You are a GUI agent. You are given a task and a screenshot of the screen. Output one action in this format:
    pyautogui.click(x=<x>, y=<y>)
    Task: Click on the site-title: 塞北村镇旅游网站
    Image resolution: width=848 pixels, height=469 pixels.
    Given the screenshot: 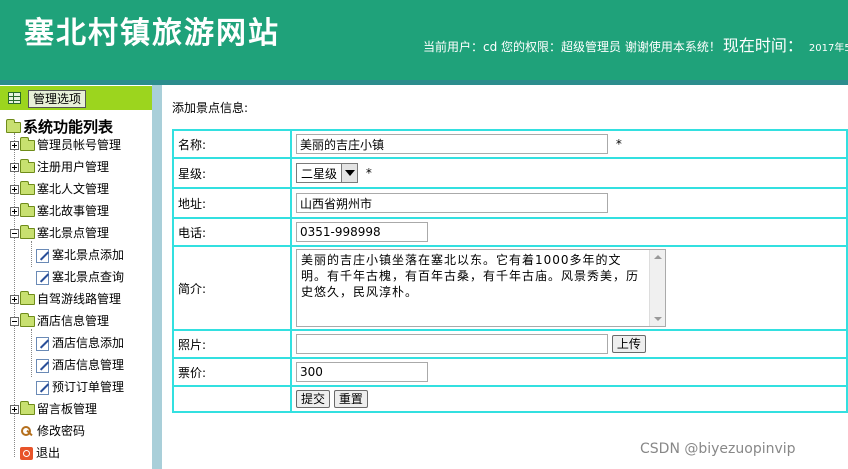 What is the action you would take?
    pyautogui.click(x=152, y=33)
    